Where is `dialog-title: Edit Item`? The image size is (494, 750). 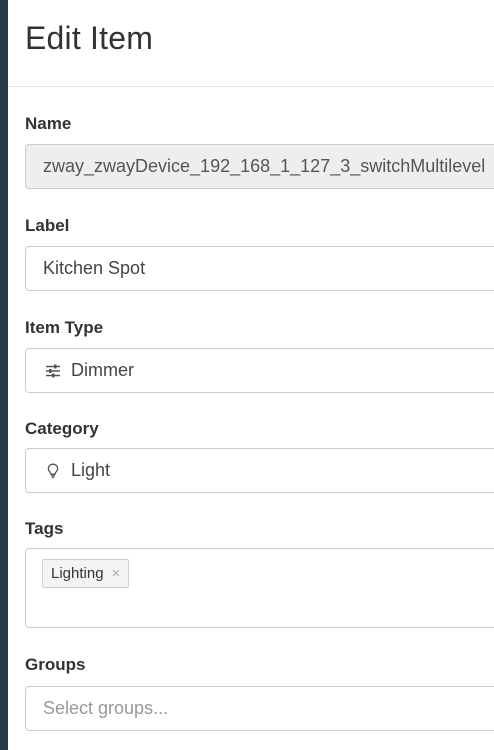 dialog-title: Edit Item is located at coordinates (89, 38).